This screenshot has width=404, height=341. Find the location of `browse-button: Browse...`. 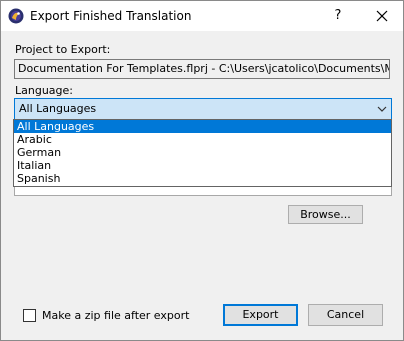

browse-button: Browse... is located at coordinates (325, 214).